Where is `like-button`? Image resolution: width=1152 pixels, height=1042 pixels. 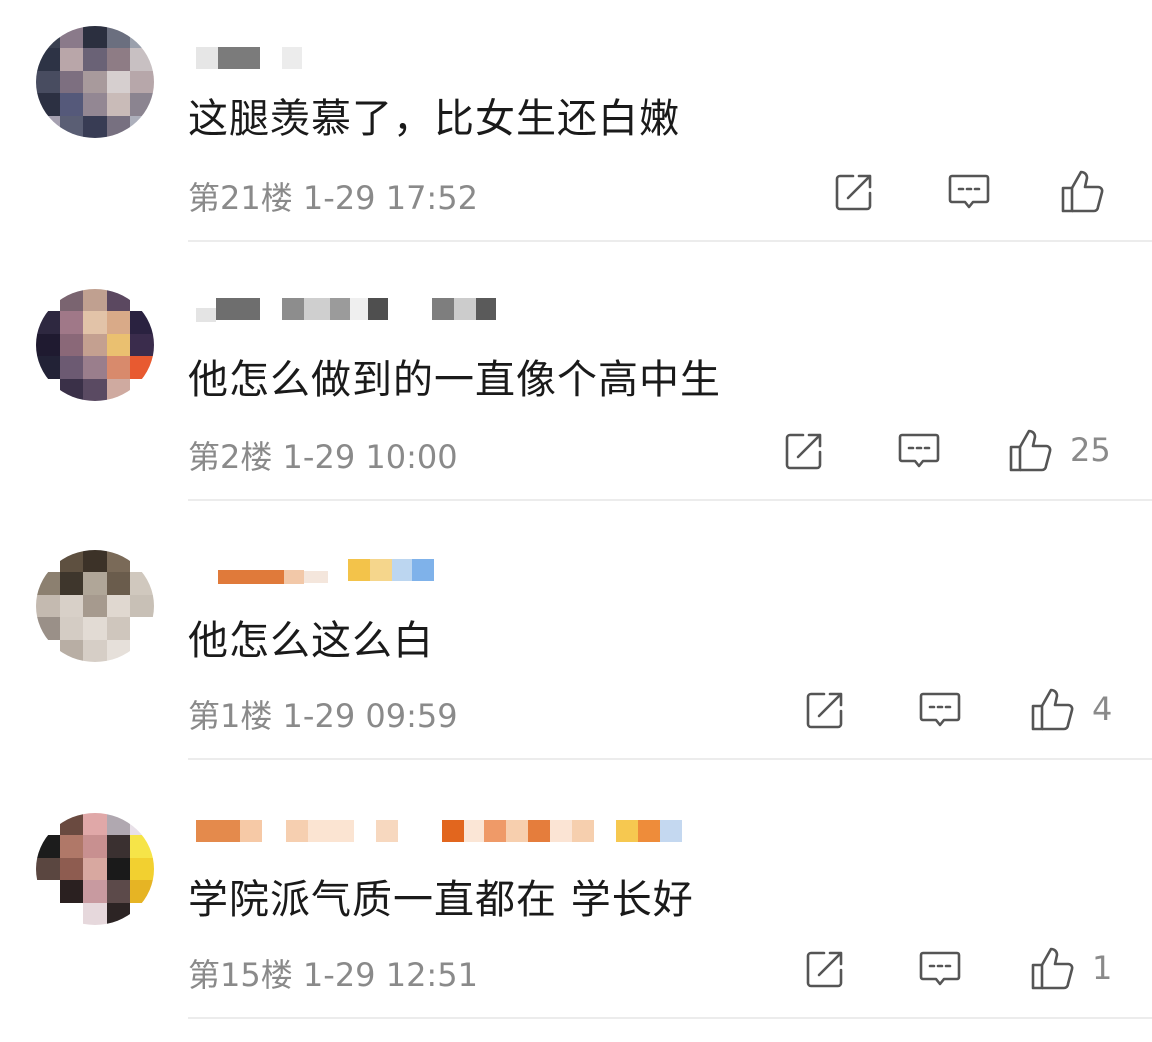 like-button is located at coordinates (1091, 191).